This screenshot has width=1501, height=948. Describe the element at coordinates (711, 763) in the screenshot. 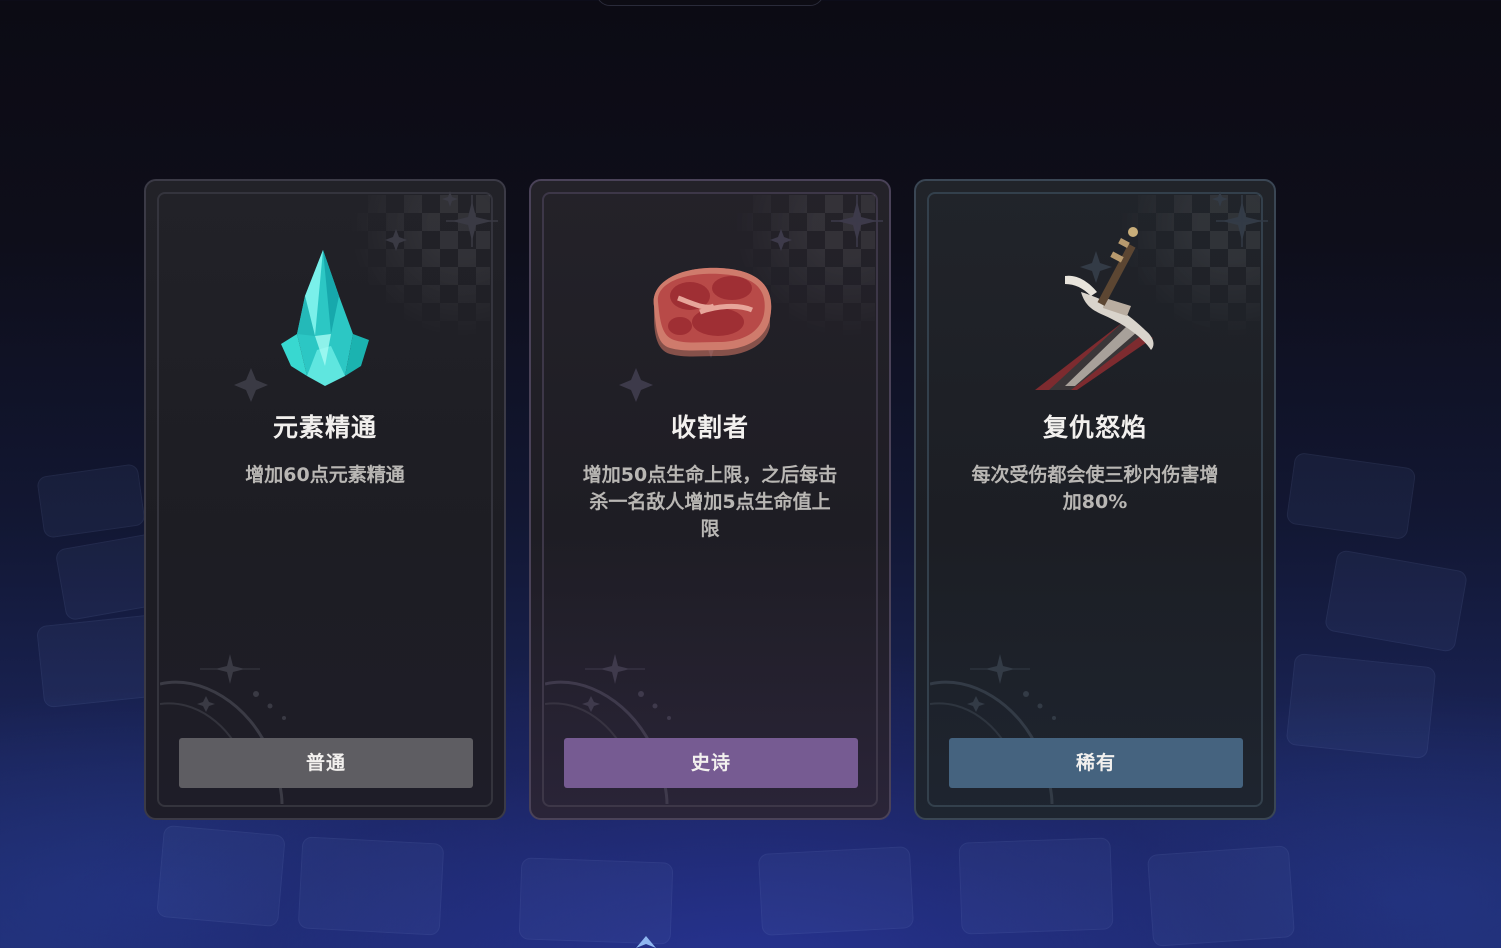

I see `rarity-button-epic: 史诗` at that location.